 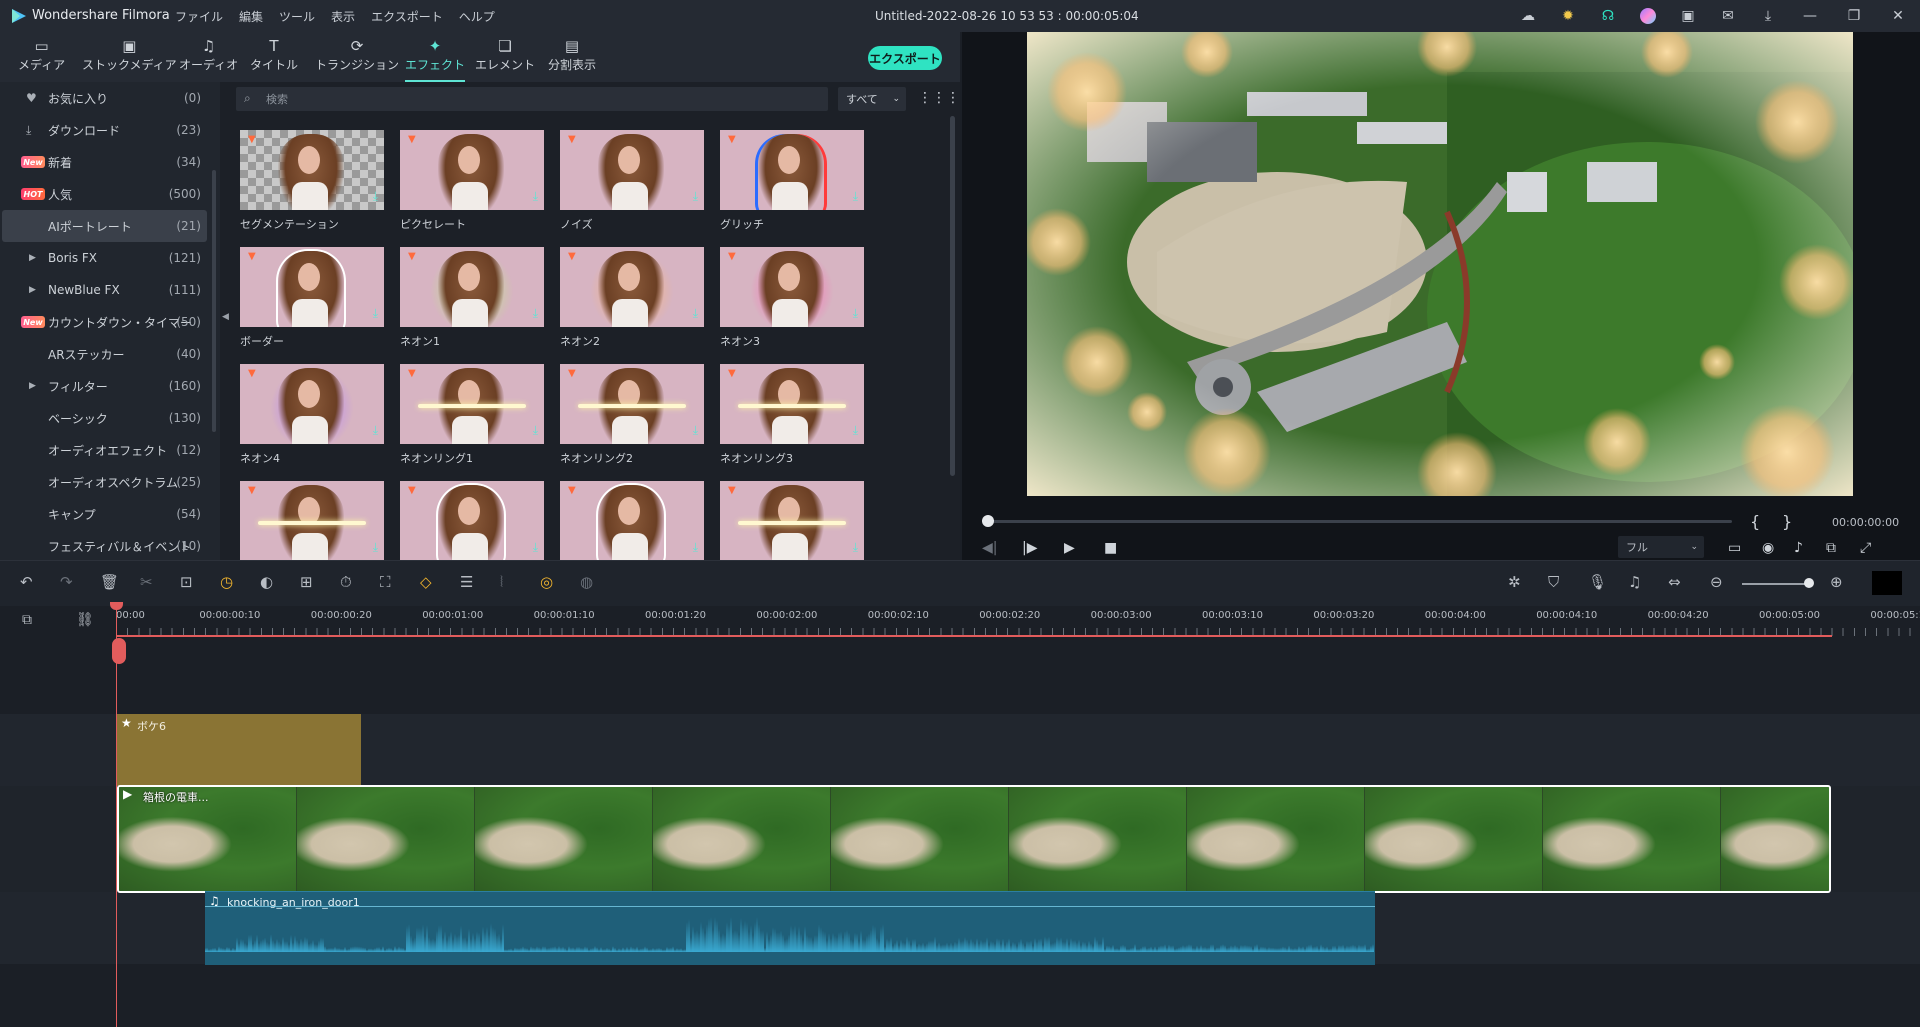 I want to click on zoom-slider-knob, so click(x=1809, y=583).